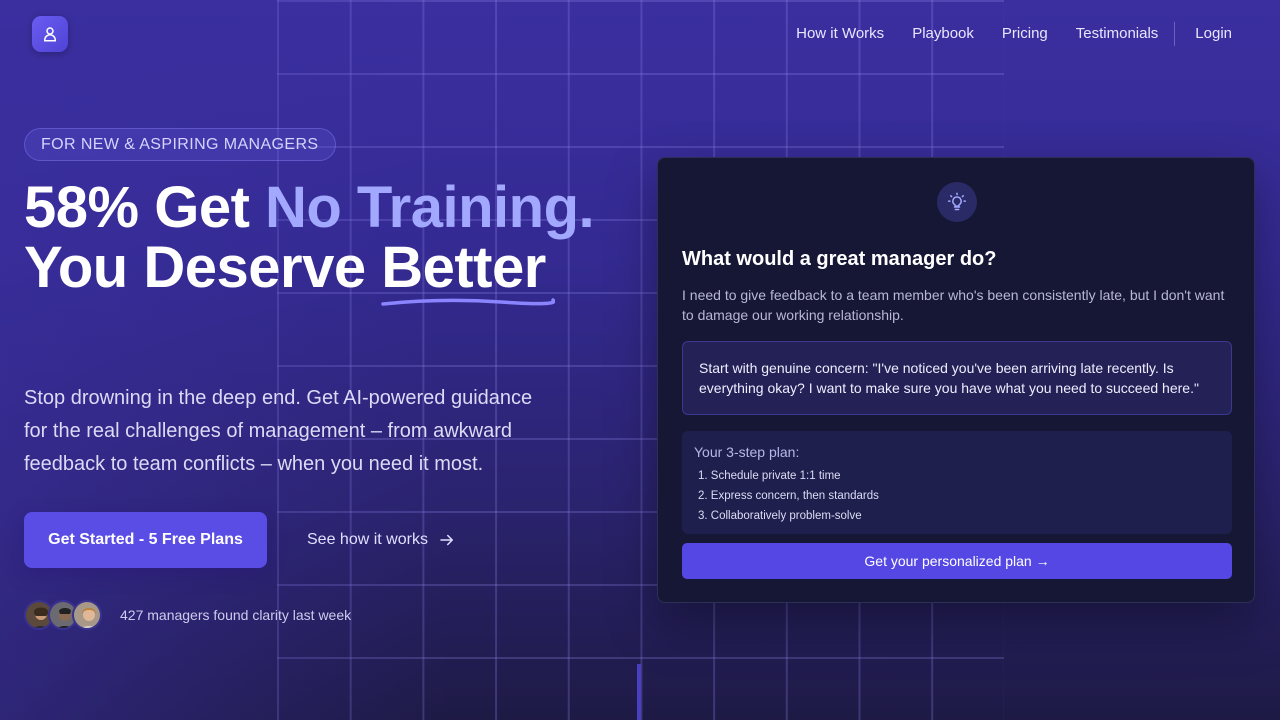 The image size is (1280, 720). I want to click on headline-accent: No Training., so click(430, 207).